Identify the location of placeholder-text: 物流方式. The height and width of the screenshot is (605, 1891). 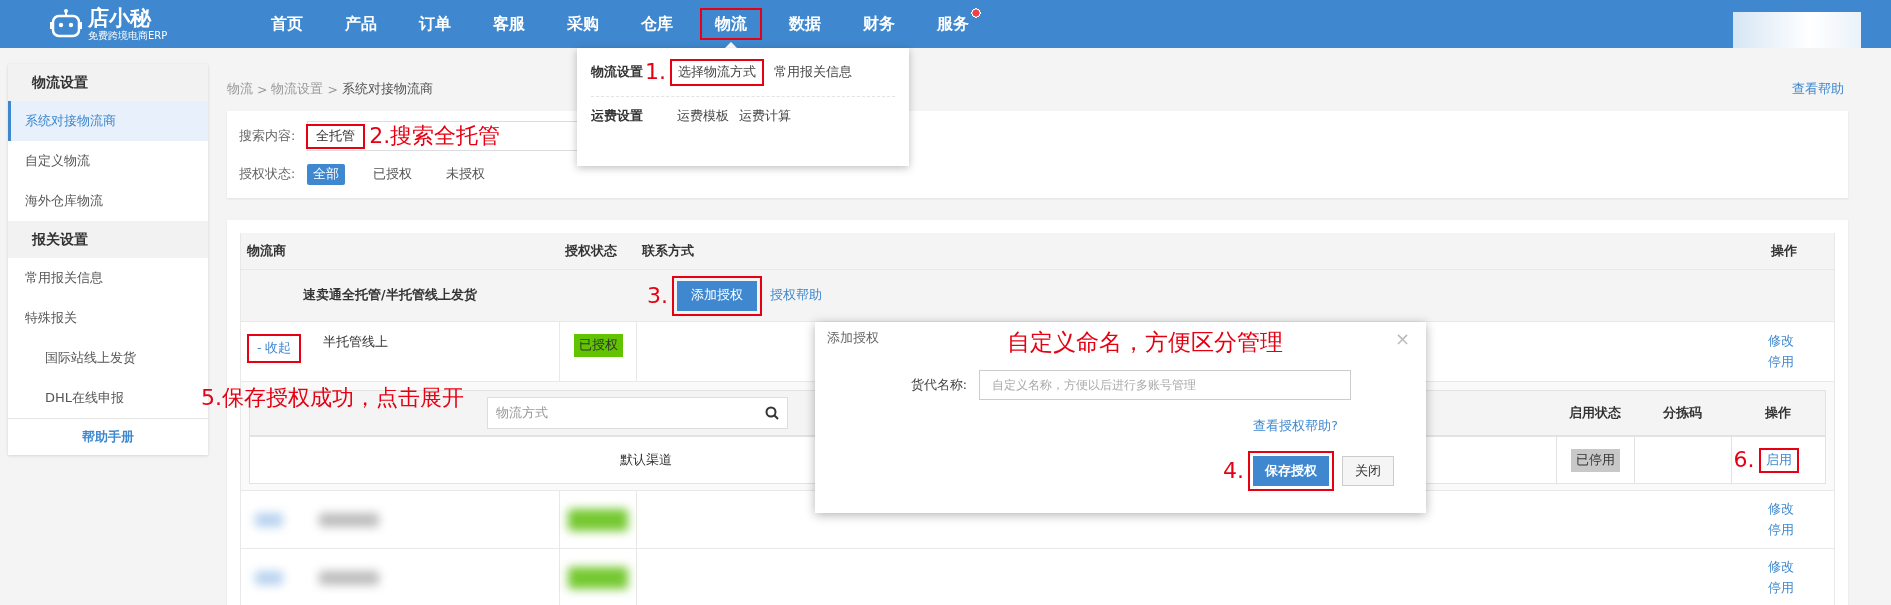
(522, 413).